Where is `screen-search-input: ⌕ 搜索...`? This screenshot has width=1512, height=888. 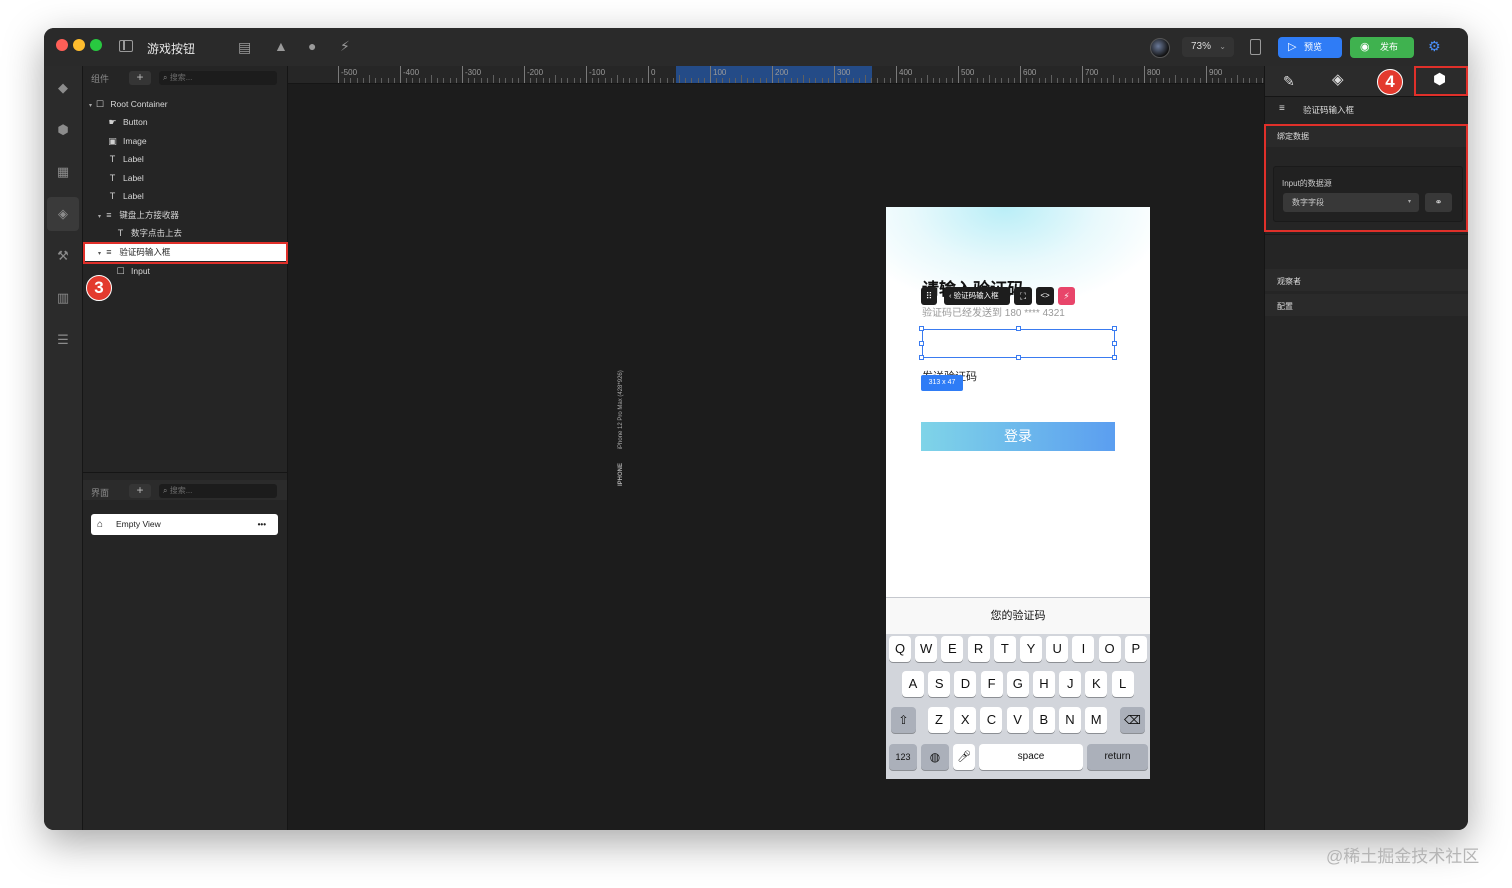
screen-search-input: ⌕ 搜索... is located at coordinates (218, 491).